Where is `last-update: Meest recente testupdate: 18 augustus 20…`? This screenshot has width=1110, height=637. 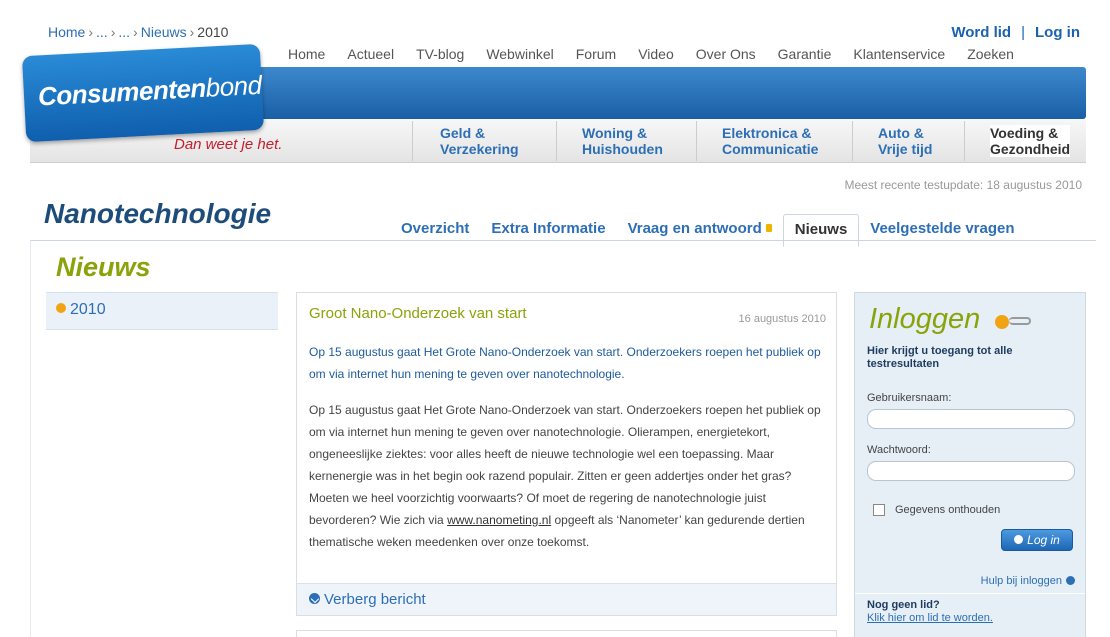 last-update: Meest recente testupdate: 18 augustus 20… is located at coordinates (963, 185).